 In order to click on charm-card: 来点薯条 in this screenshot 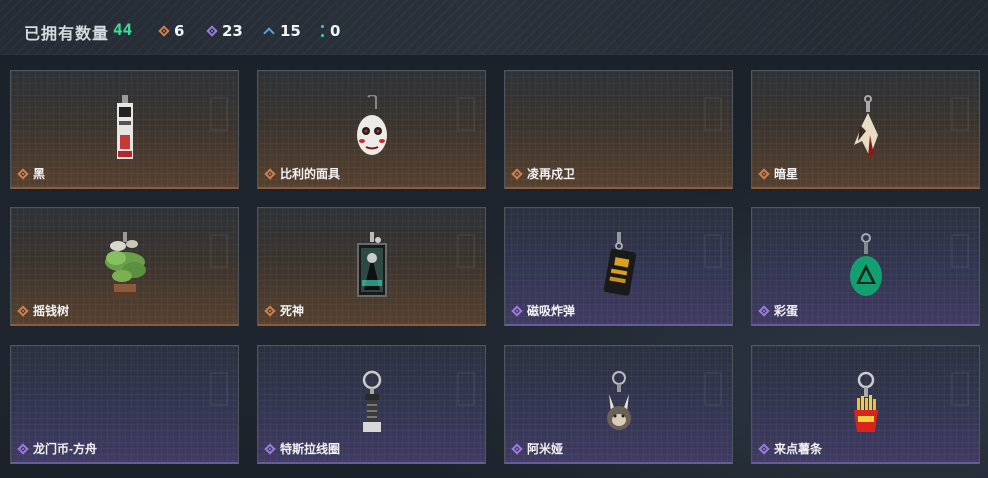, I will do `click(865, 404)`.